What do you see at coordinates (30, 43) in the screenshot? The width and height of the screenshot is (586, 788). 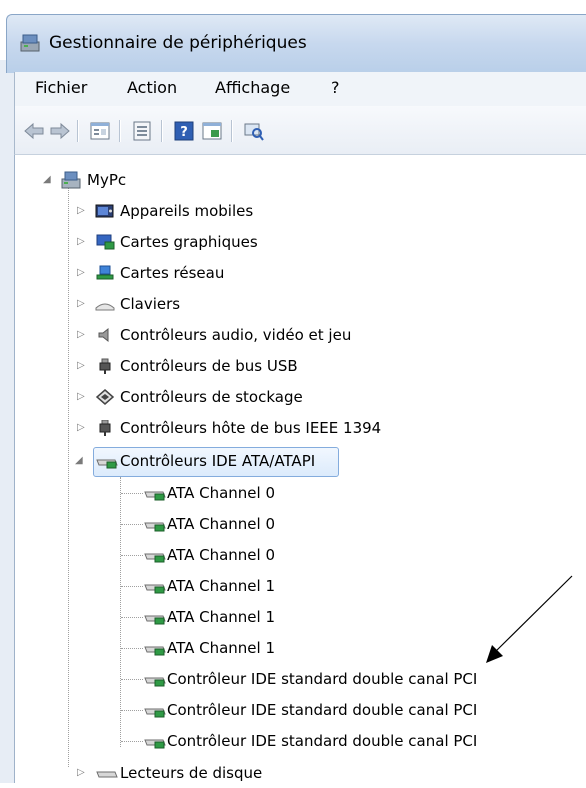 I see `device-manager-icon` at bounding box center [30, 43].